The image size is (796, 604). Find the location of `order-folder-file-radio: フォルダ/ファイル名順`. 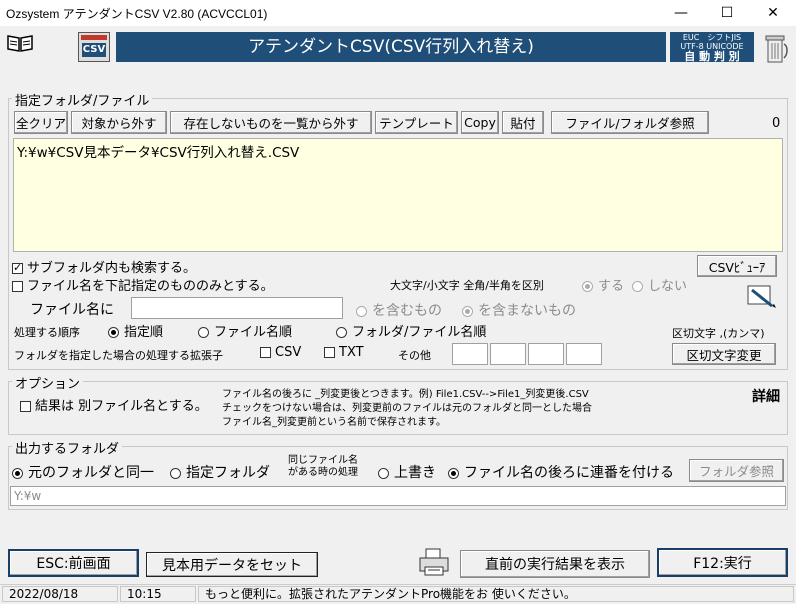

order-folder-file-radio: フォルダ/ファイル名順 is located at coordinates (411, 330).